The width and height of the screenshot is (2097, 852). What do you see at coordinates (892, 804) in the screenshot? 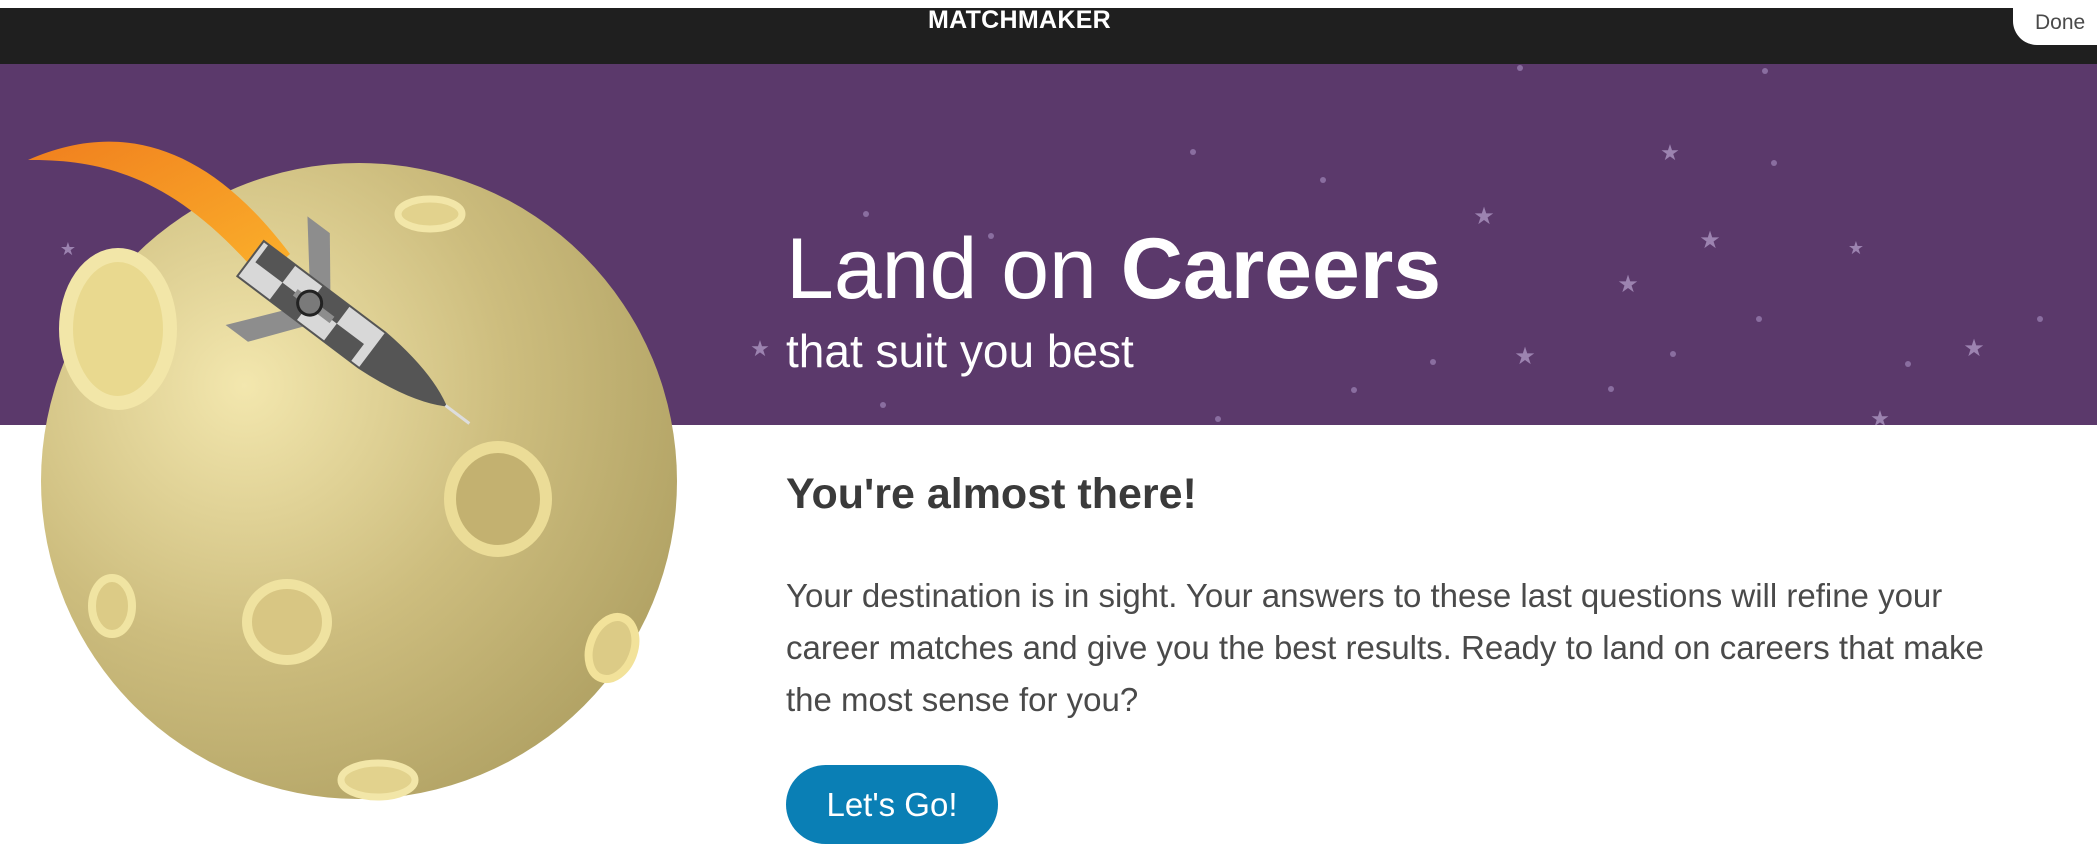
I see `lets-go-button: Let's Go!` at bounding box center [892, 804].